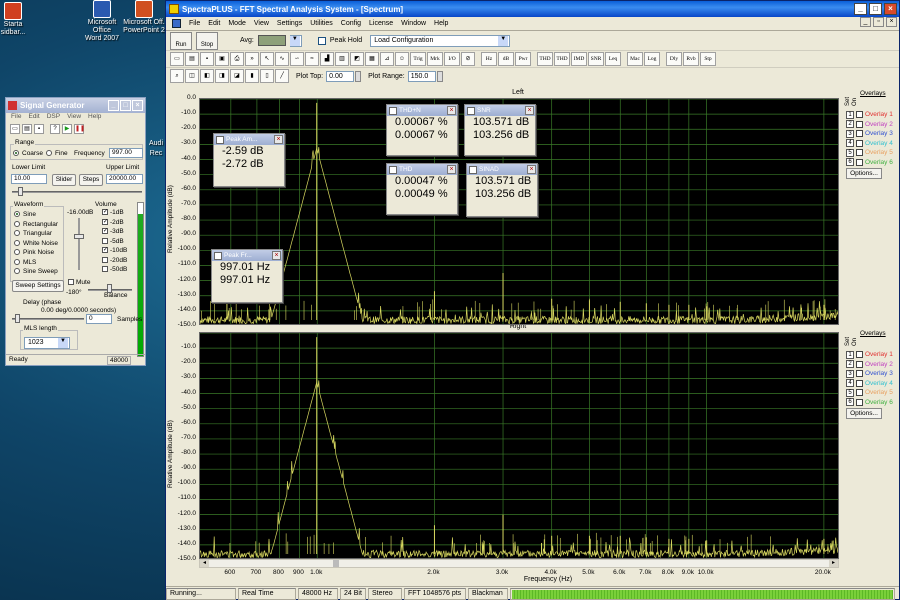 Image resolution: width=900 pixels, height=600 pixels. Describe the element at coordinates (33, 233) in the screenshot. I see `waveform-radio: Triangular` at that location.